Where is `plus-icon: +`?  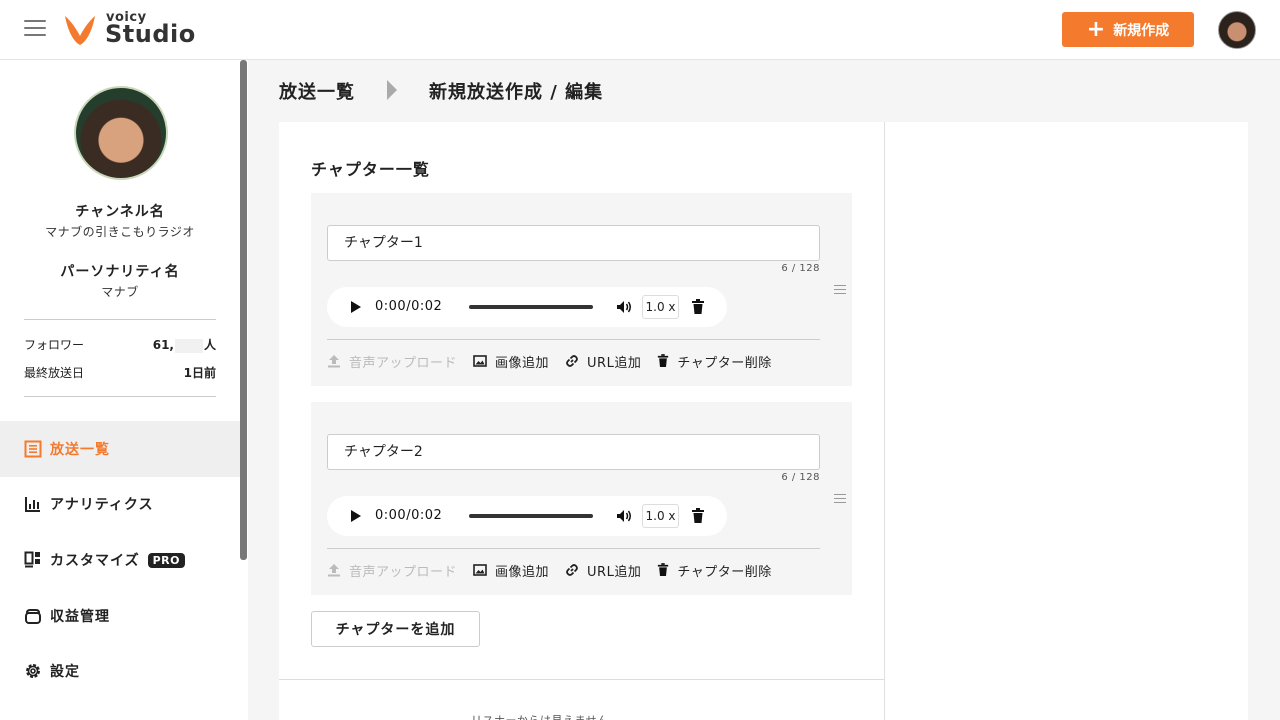
plus-icon: + is located at coordinates (1096, 29).